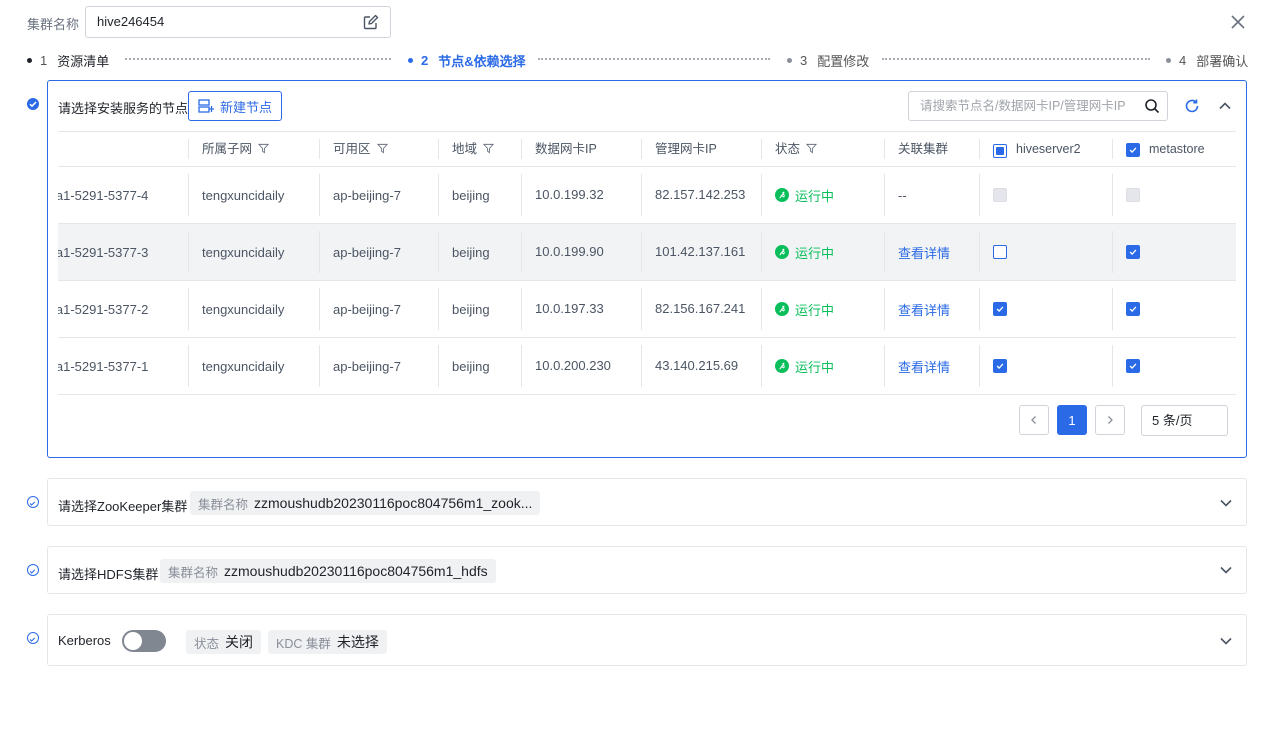 The width and height of the screenshot is (1266, 753). I want to click on cell-data-ip: 10.0.197.33, so click(581, 309).